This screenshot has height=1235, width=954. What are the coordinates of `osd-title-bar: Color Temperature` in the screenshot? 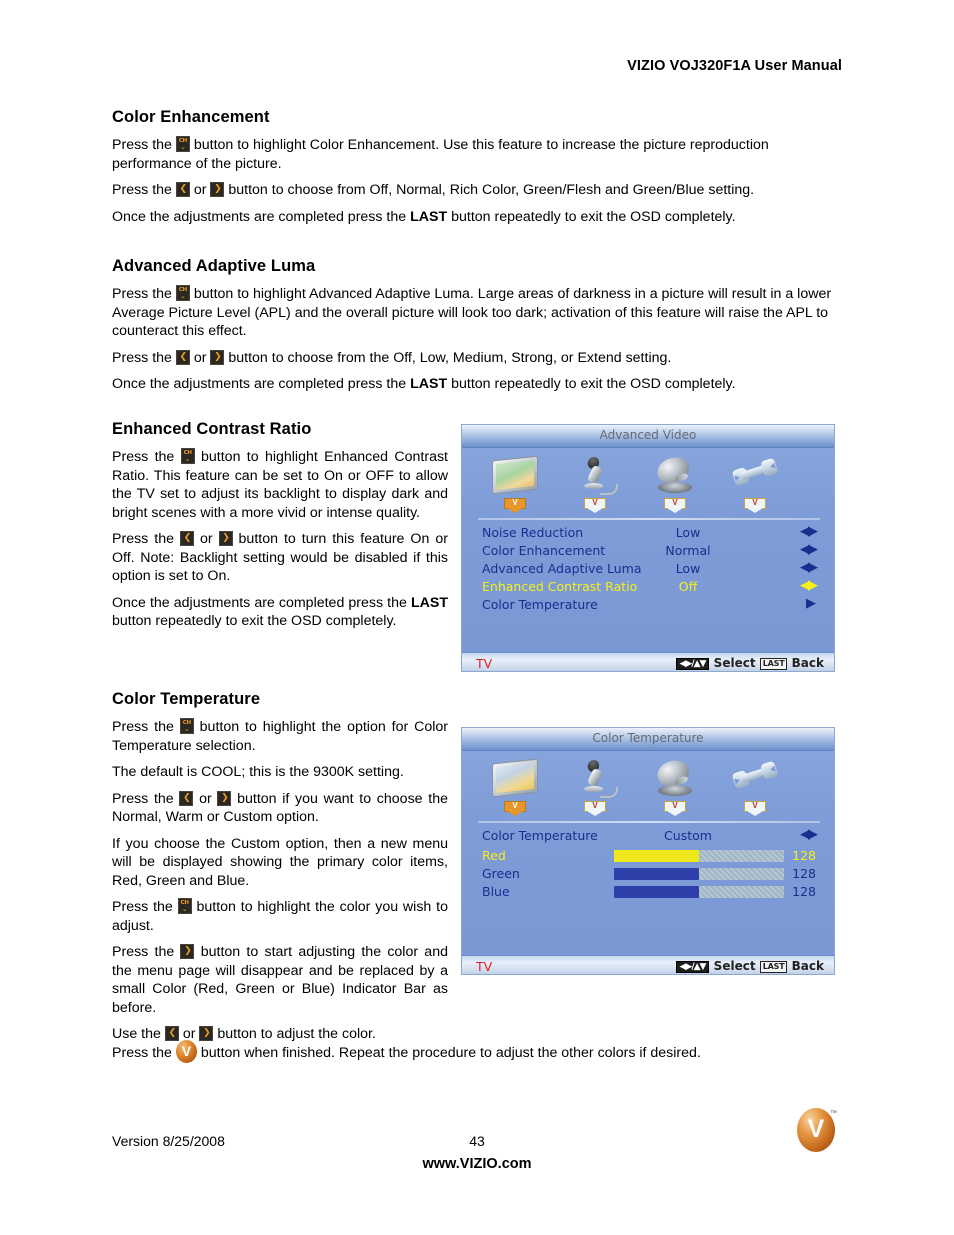 It's located at (648, 739).